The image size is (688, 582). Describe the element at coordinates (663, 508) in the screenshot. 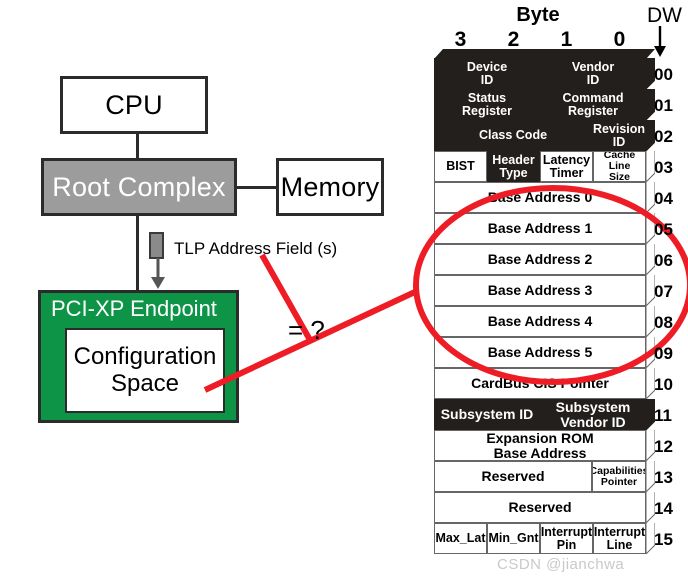

I see `dw-index-label: 14` at that location.